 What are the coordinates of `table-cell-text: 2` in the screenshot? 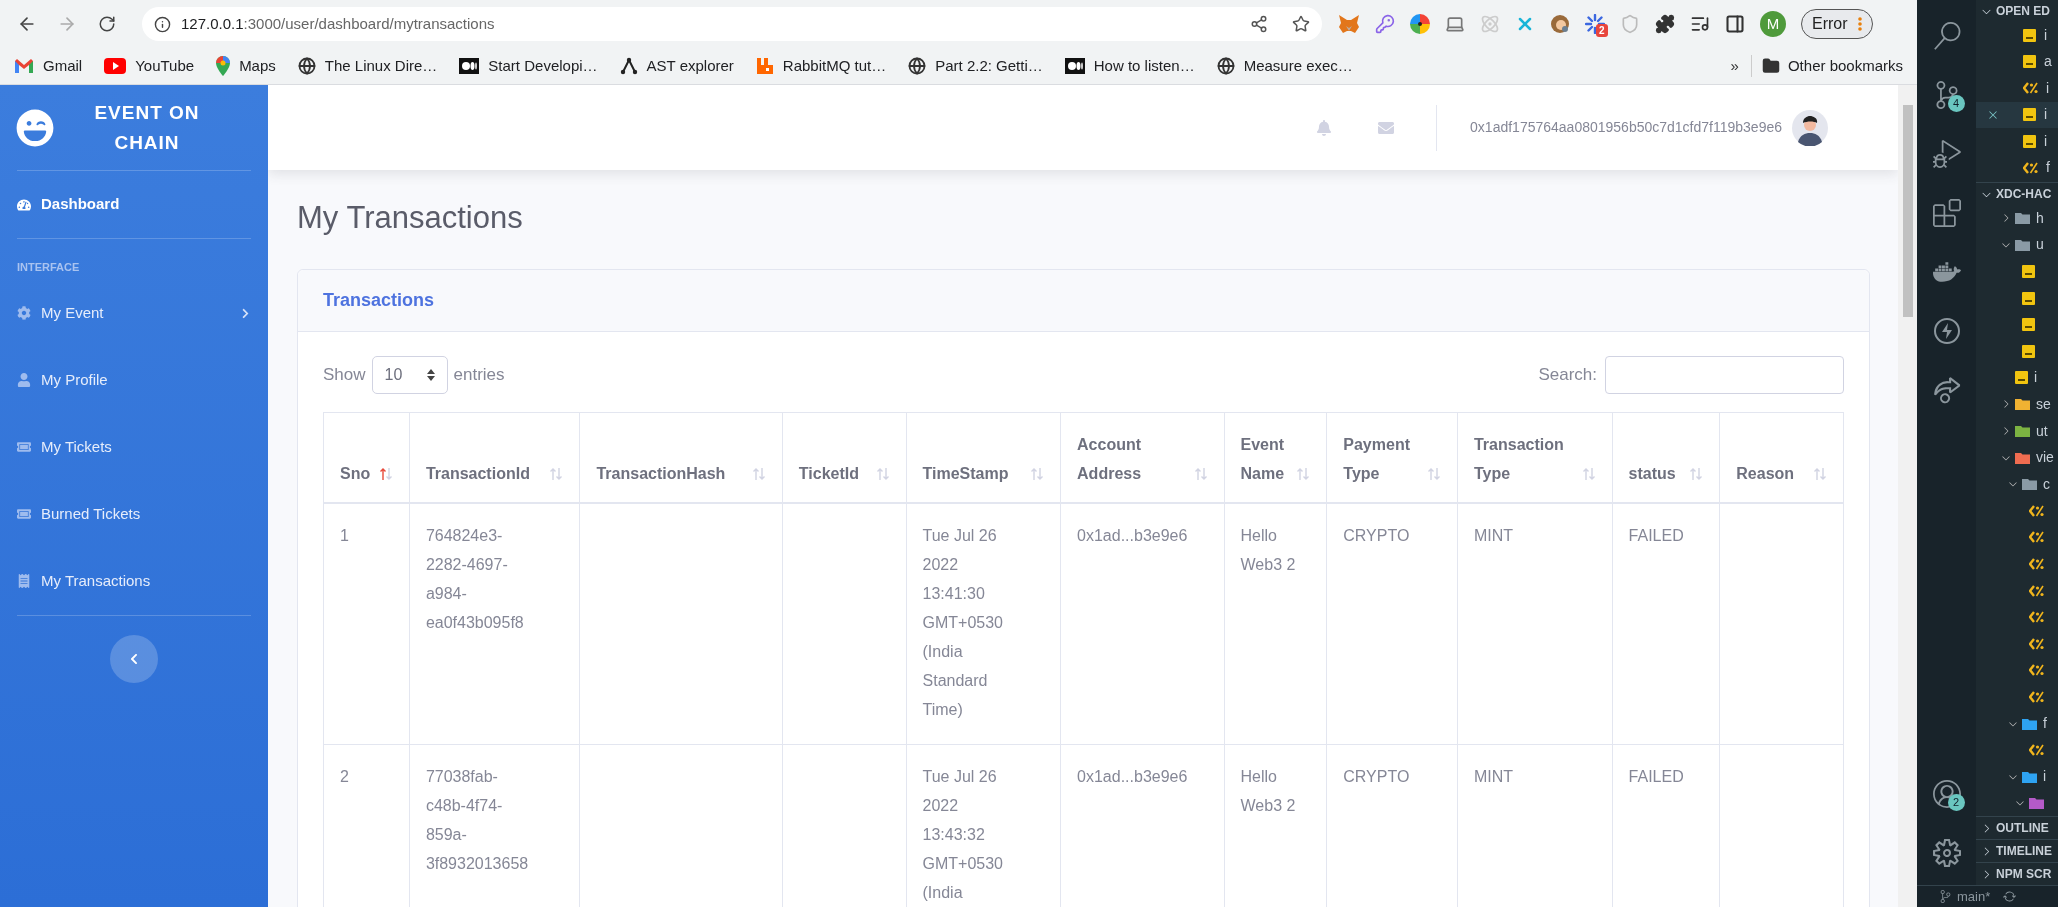 It's located at (345, 776).